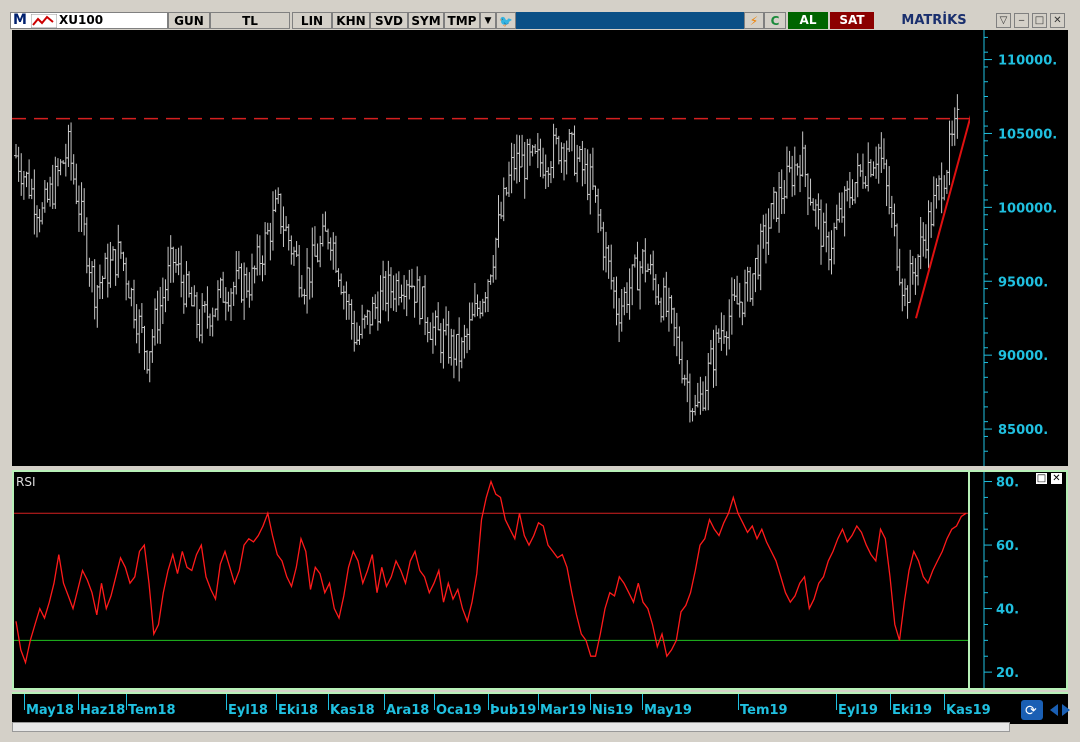 The width and height of the screenshot is (1080, 742). I want to click on tmp-button: TMP, so click(462, 20).